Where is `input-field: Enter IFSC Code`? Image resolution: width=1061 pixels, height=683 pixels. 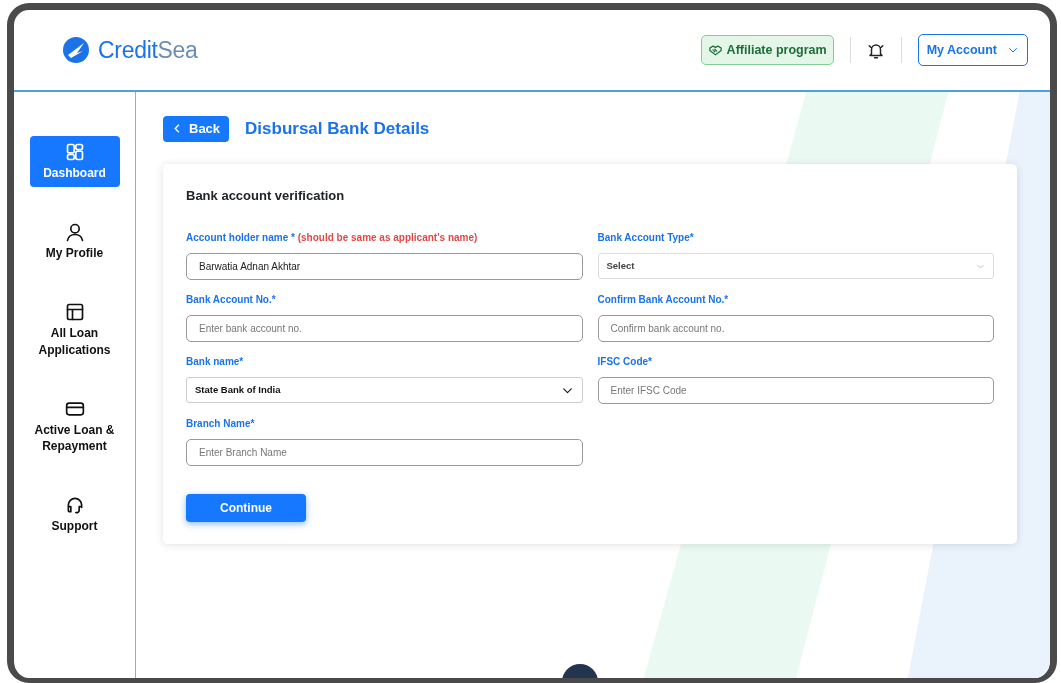 input-field: Enter IFSC Code is located at coordinates (795, 391).